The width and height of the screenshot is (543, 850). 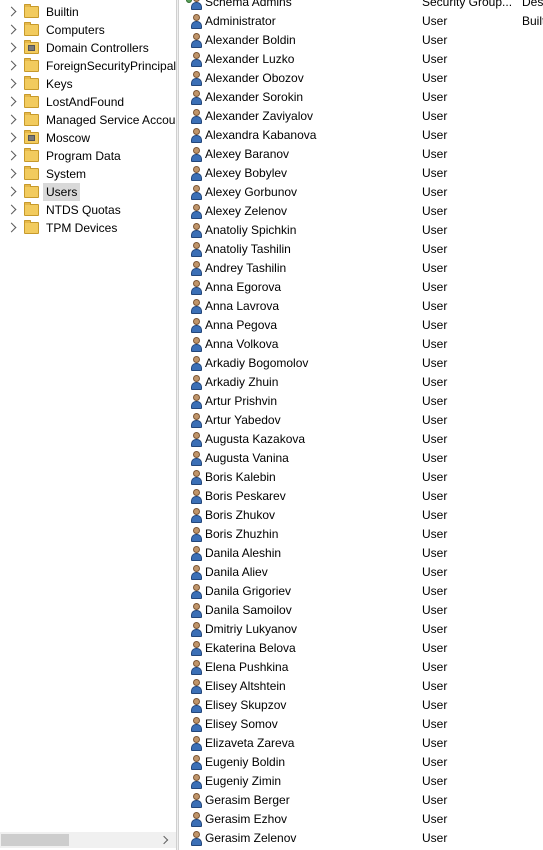 What do you see at coordinates (361, 97) in the screenshot?
I see `list-item: Alexander Sorokin User` at bounding box center [361, 97].